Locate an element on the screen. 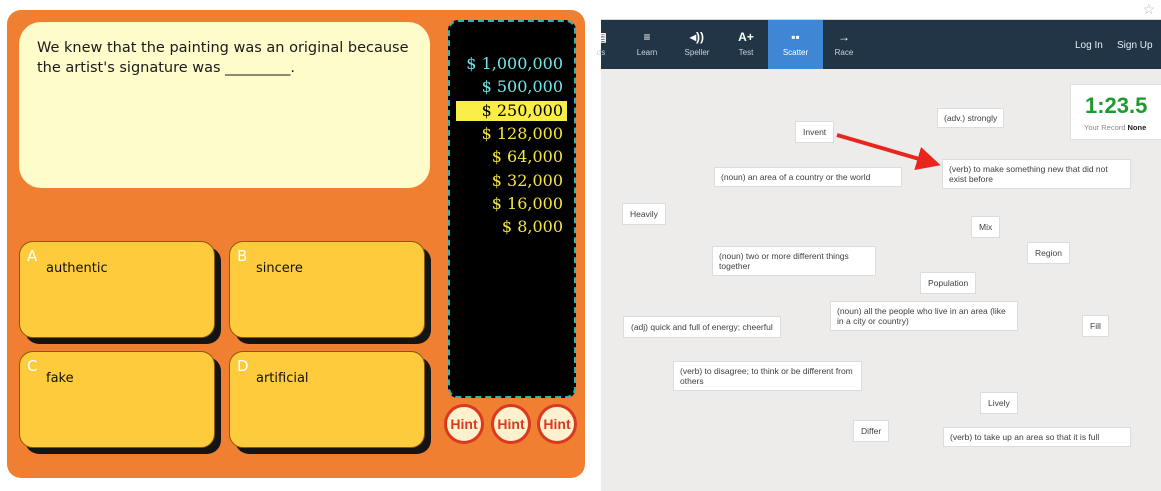 Image resolution: width=1161 pixels, height=491 pixels. answer-letter: D is located at coordinates (243, 366).